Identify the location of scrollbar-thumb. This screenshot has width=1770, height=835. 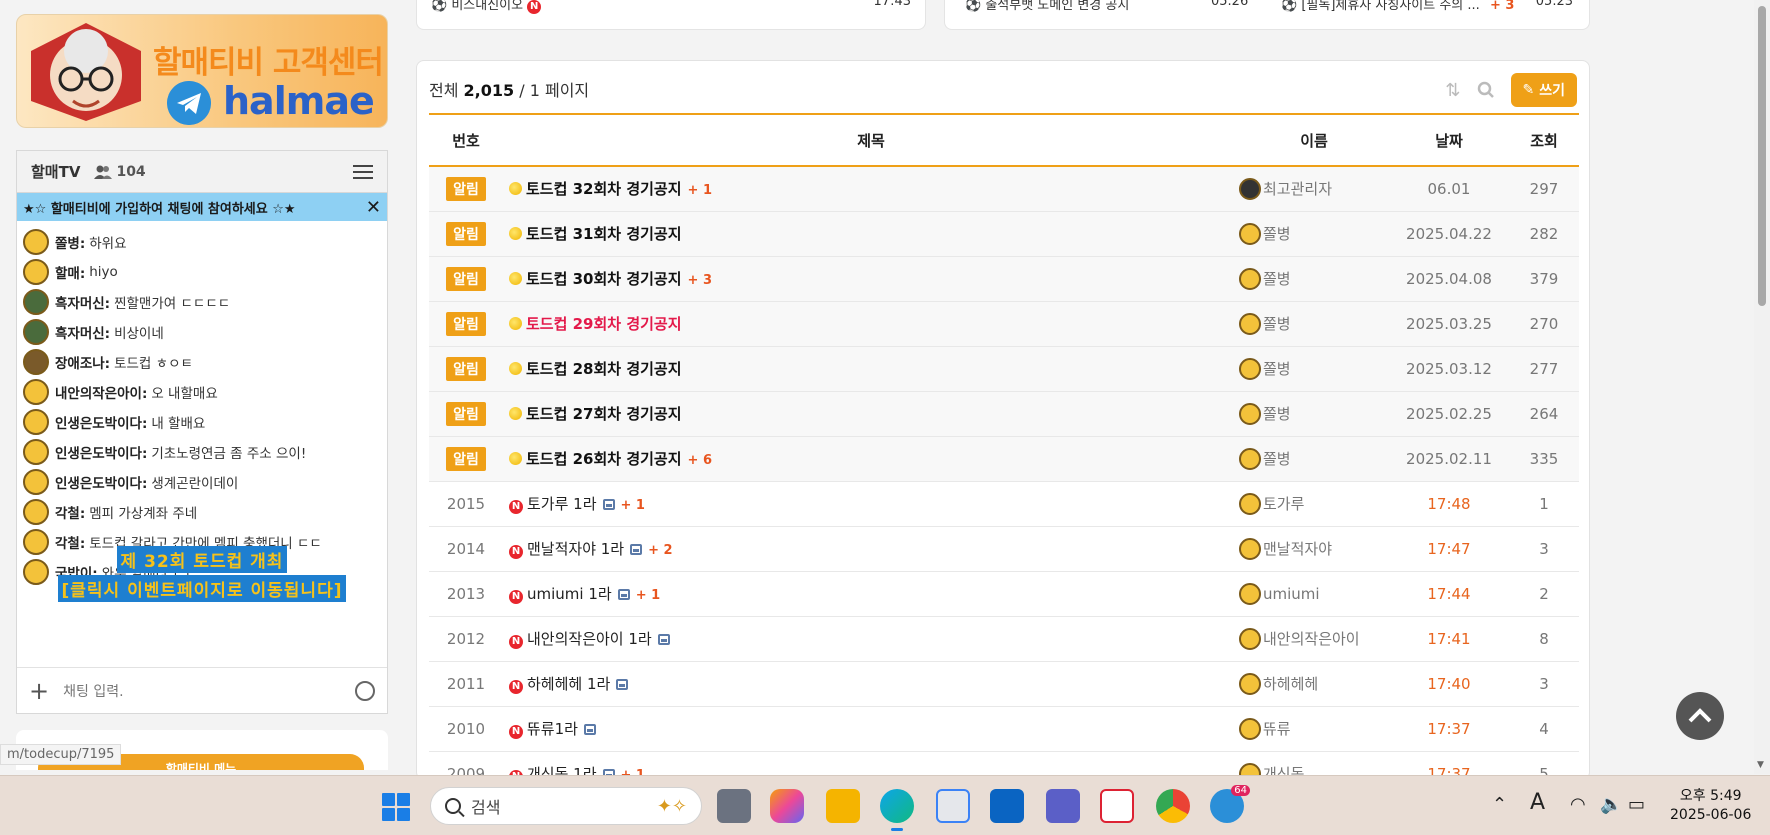
(1762, 156).